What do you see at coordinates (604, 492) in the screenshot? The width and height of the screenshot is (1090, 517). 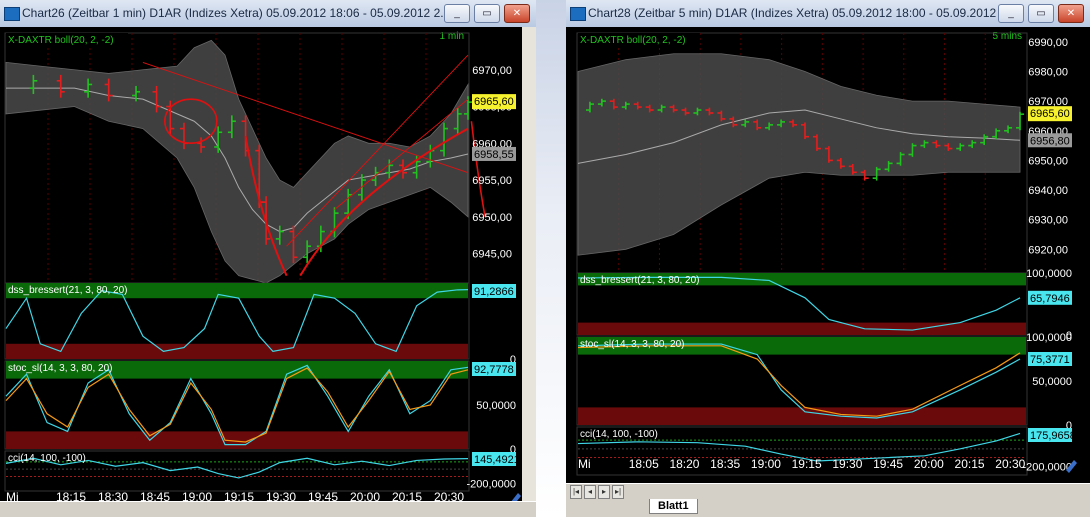 I see `next-sheet-icon: ▸` at bounding box center [604, 492].